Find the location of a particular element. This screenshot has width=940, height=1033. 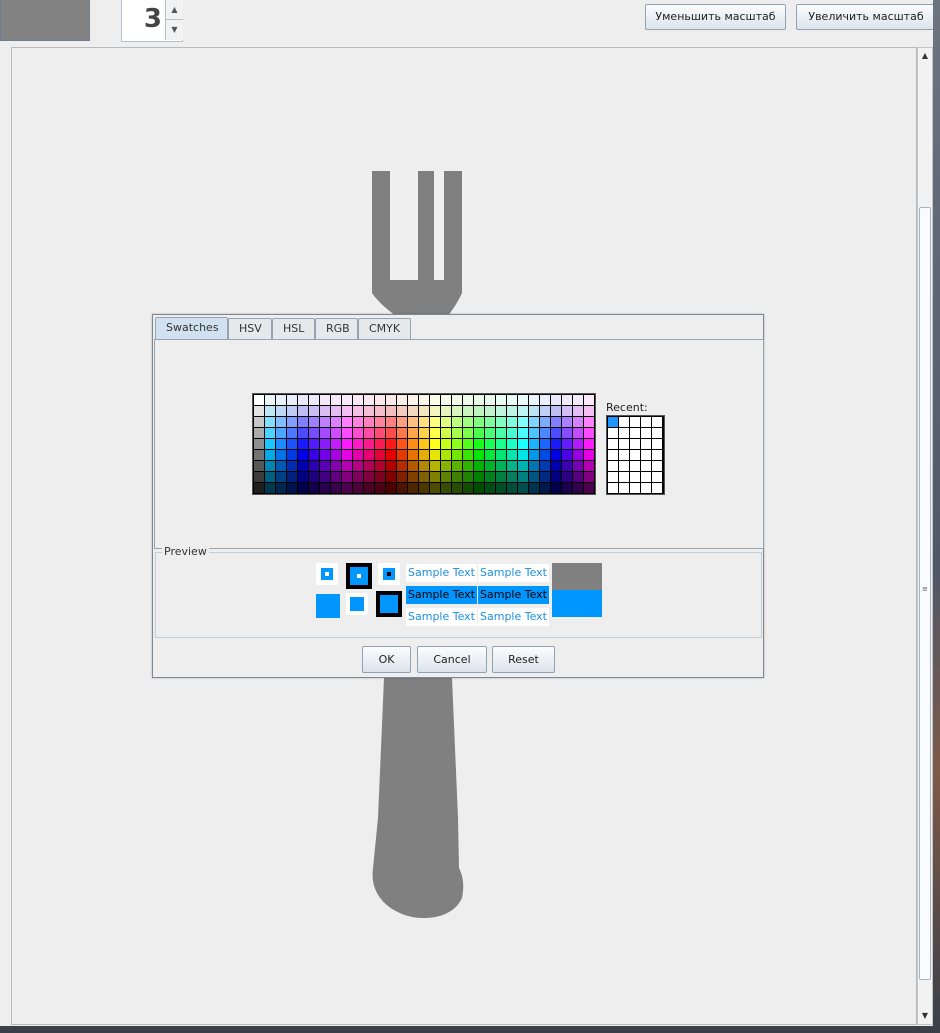

spinner-up-arrow-icon: ▲ is located at coordinates (174, 10).